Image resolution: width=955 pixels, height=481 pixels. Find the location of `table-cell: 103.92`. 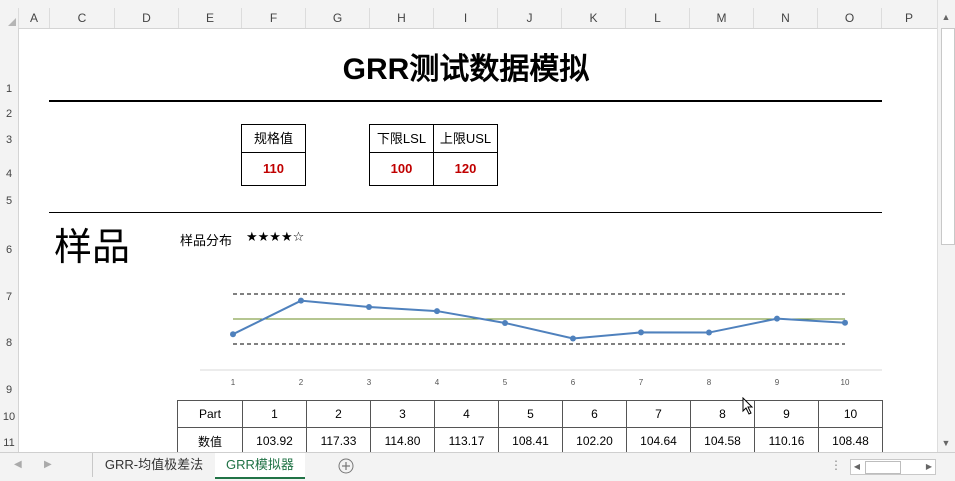

table-cell: 103.92 is located at coordinates (274, 441).